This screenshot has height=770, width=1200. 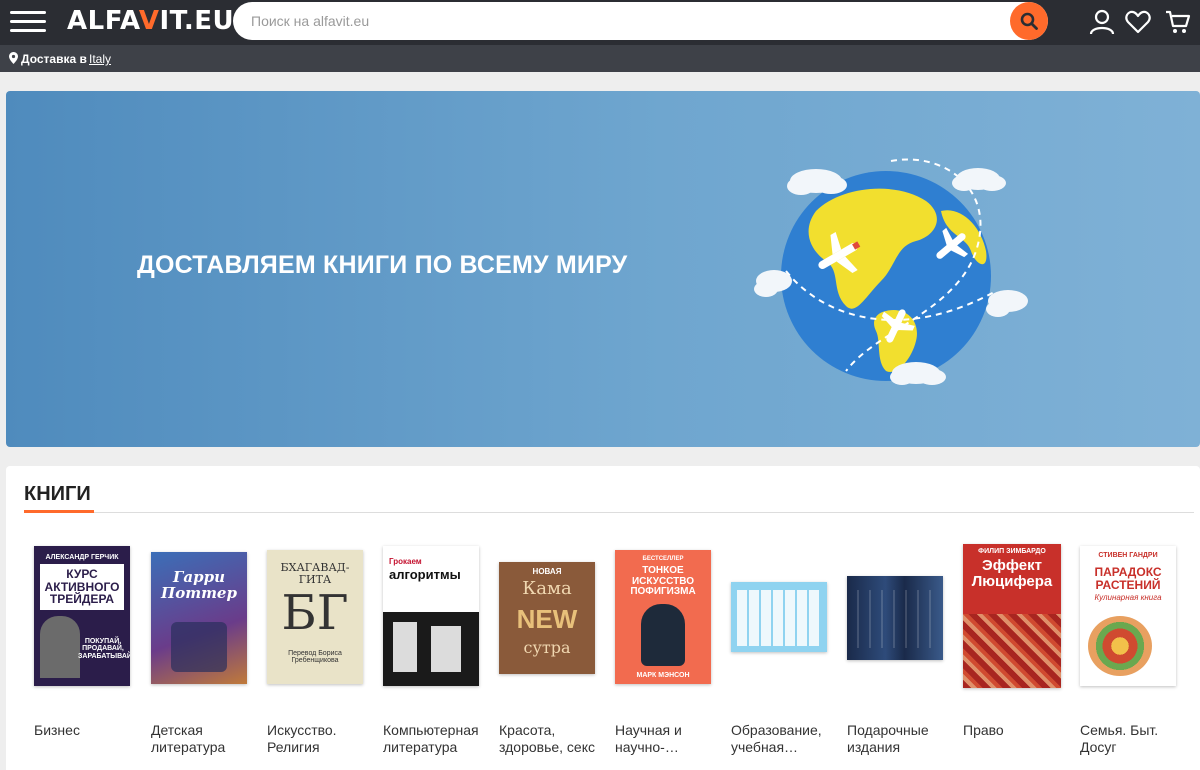 I want to click on category-label: Подарочные издания, so click(x=888, y=738).